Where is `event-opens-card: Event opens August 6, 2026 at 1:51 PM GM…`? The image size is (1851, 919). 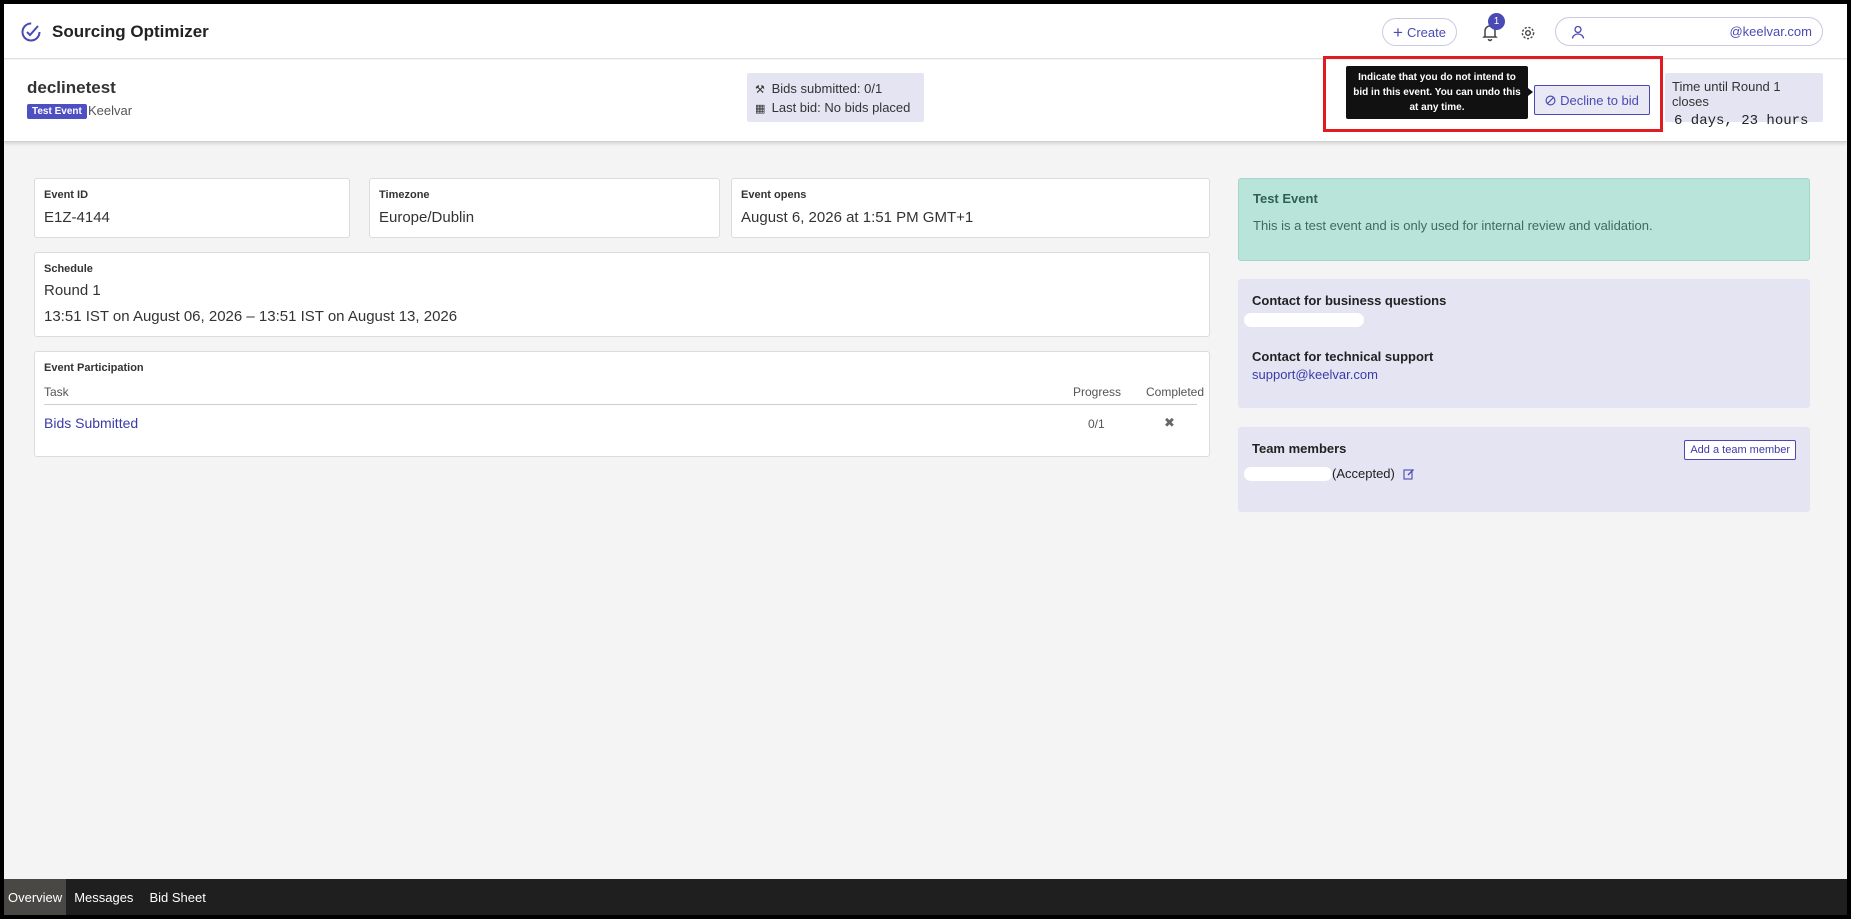 event-opens-card: Event opens August 6, 2026 at 1:51 PM GM… is located at coordinates (970, 208).